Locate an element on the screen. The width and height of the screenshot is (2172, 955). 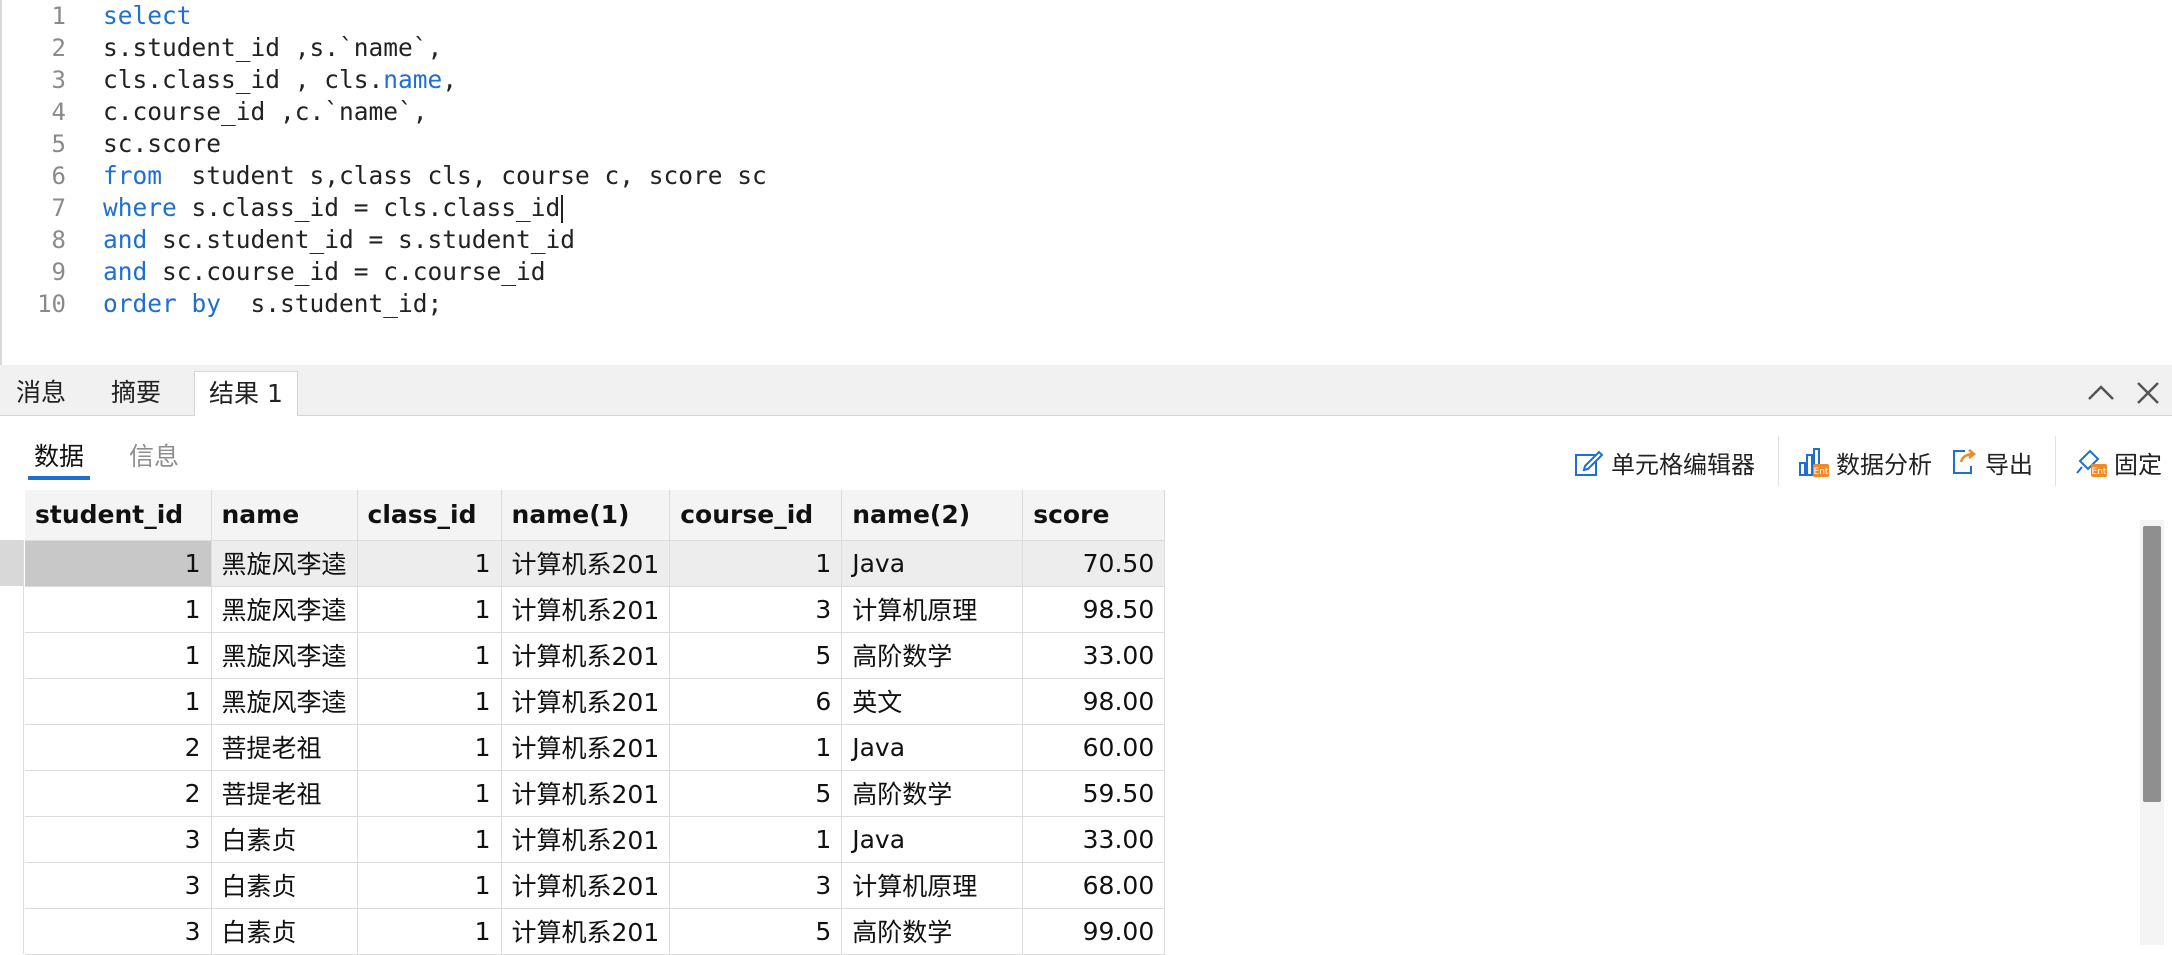
table-cell: 6 is located at coordinates (756, 701).